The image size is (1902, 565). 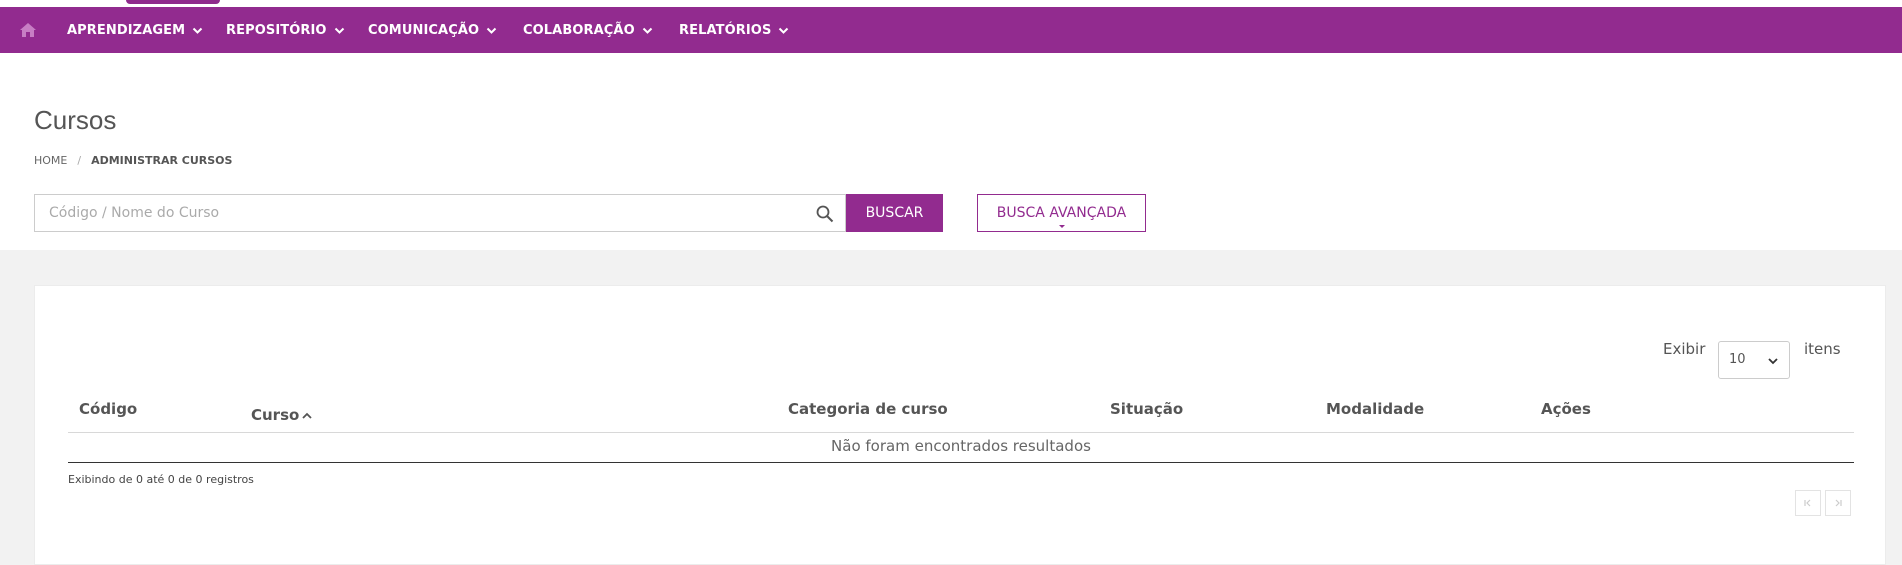 What do you see at coordinates (275, 415) in the screenshot?
I see `column-header-curso: Curso` at bounding box center [275, 415].